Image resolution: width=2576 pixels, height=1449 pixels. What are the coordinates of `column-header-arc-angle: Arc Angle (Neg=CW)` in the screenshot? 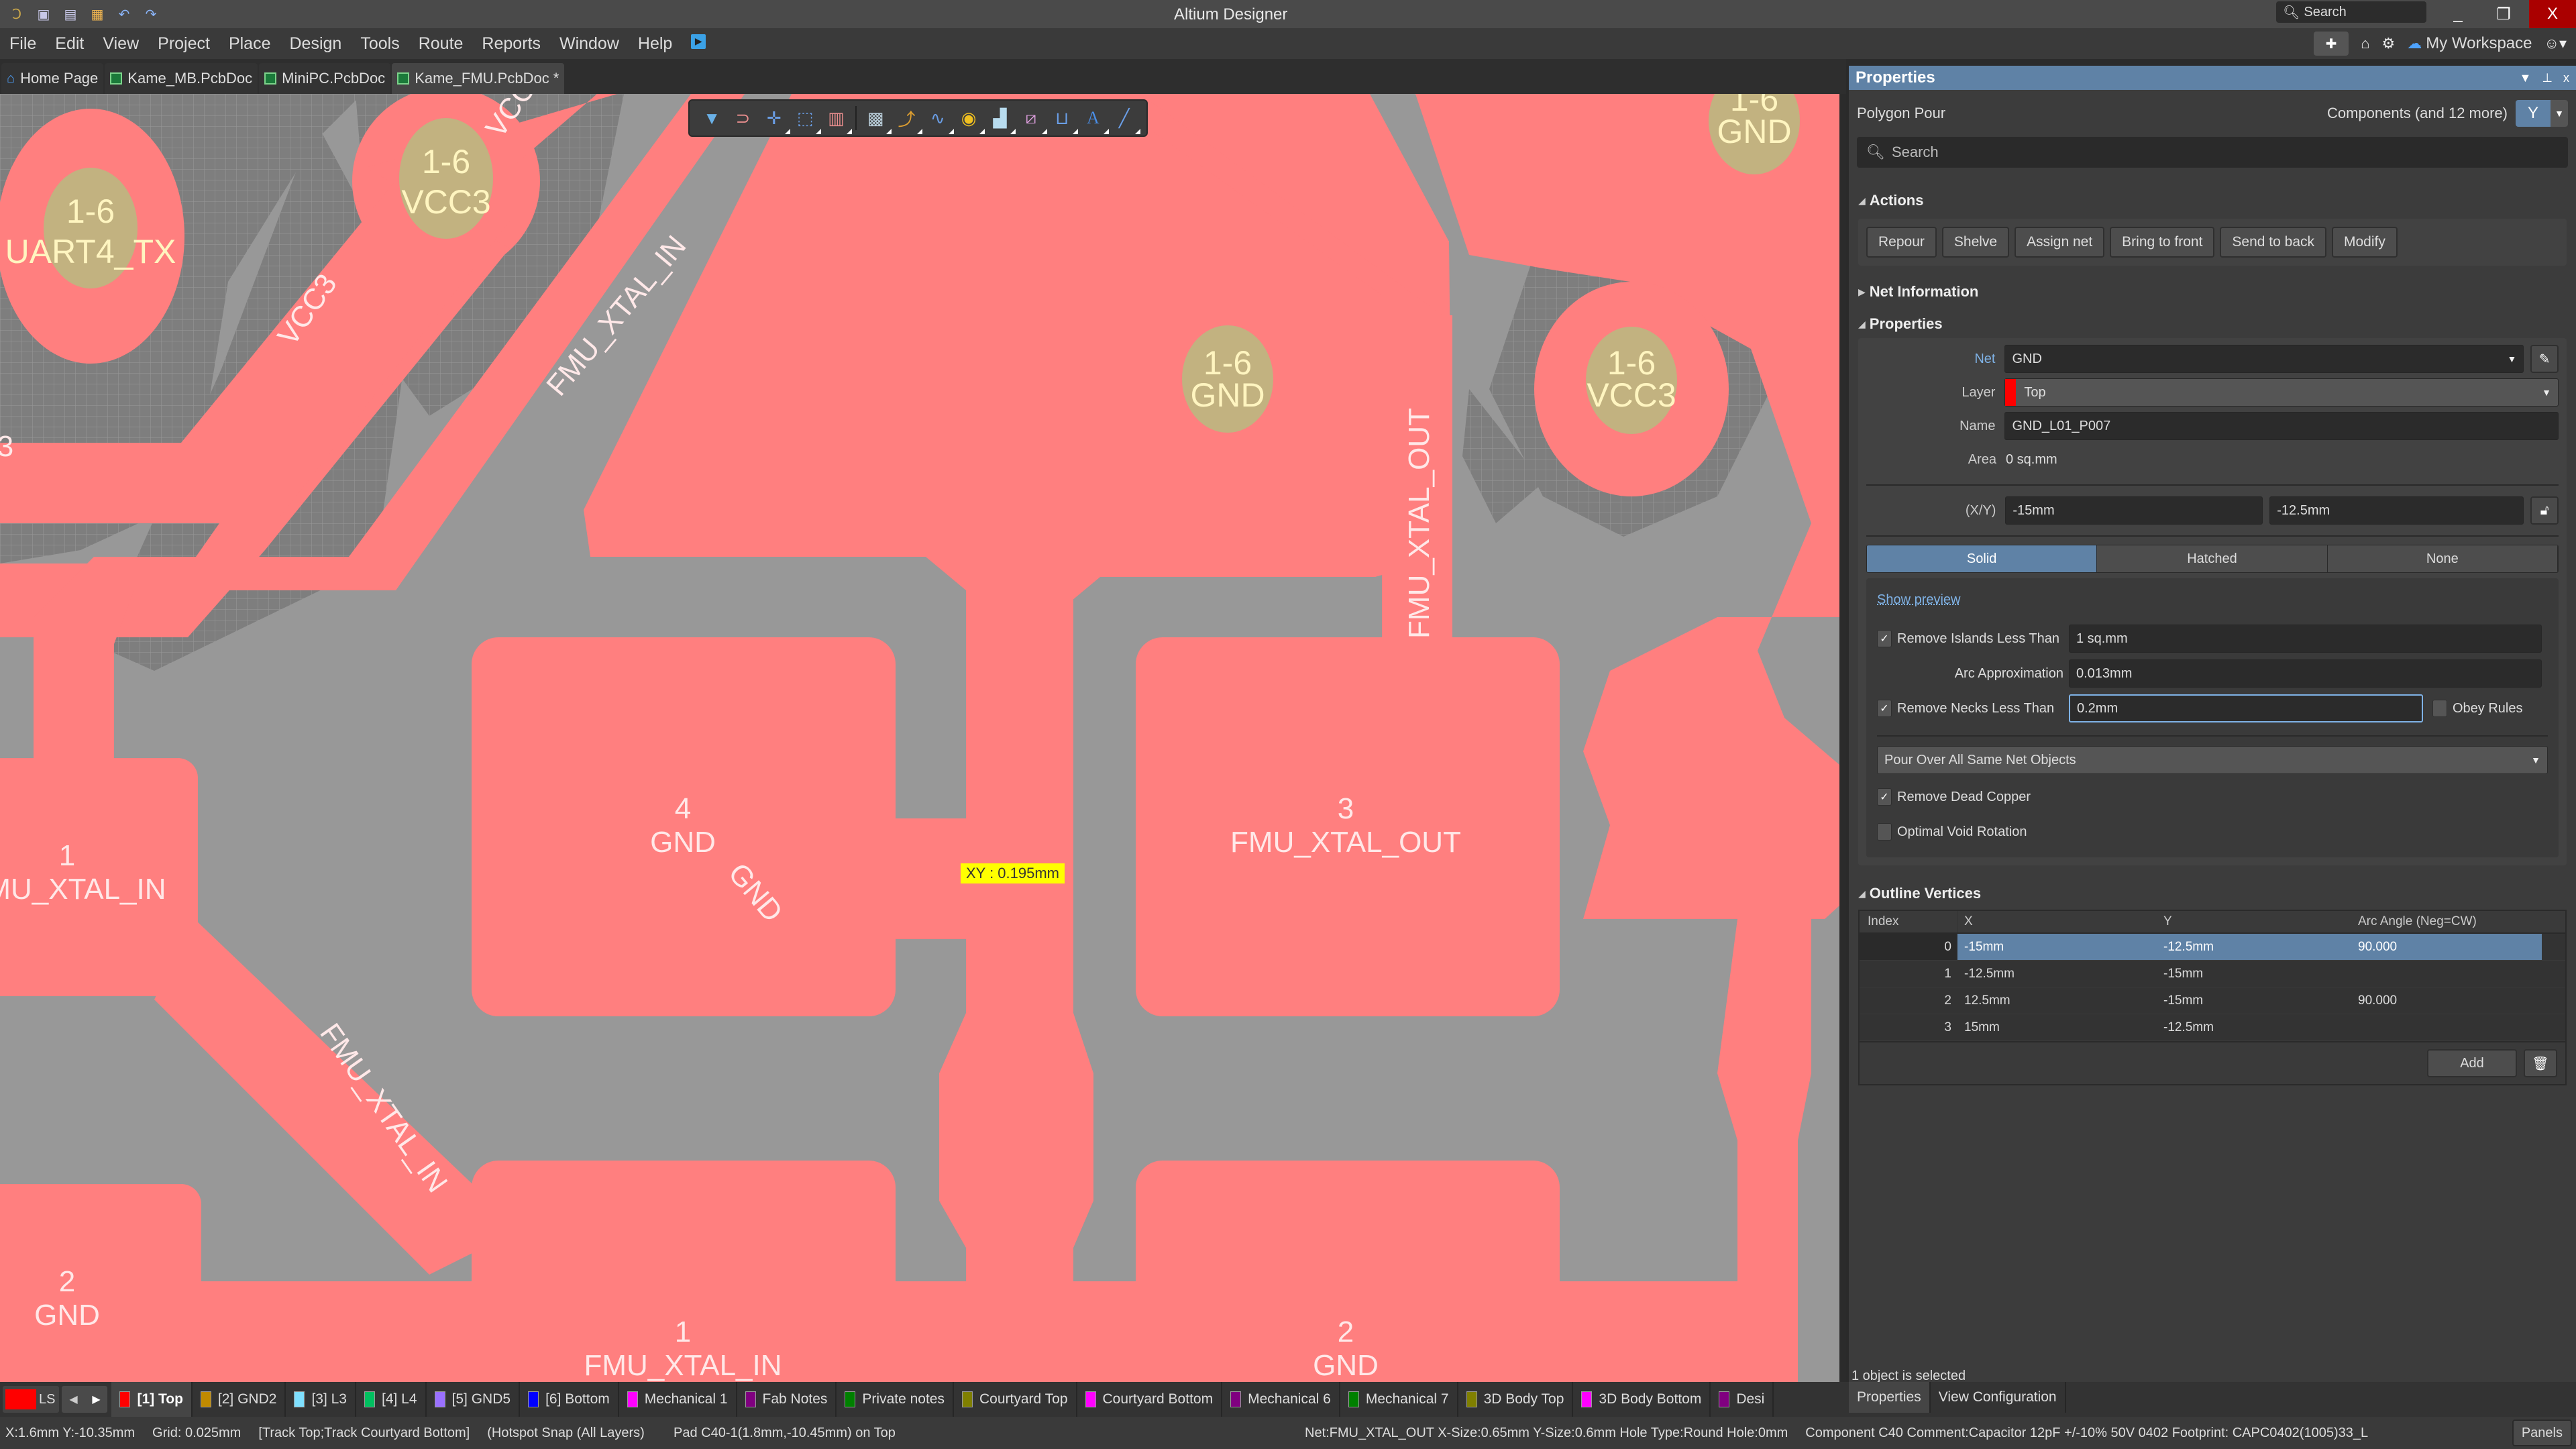 It's located at (2444, 921).